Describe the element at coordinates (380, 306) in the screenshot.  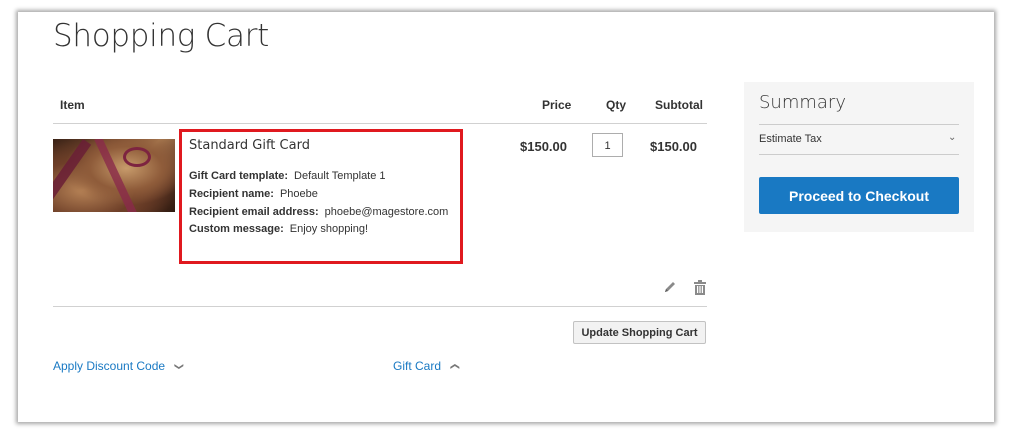
I see `row-divider` at that location.